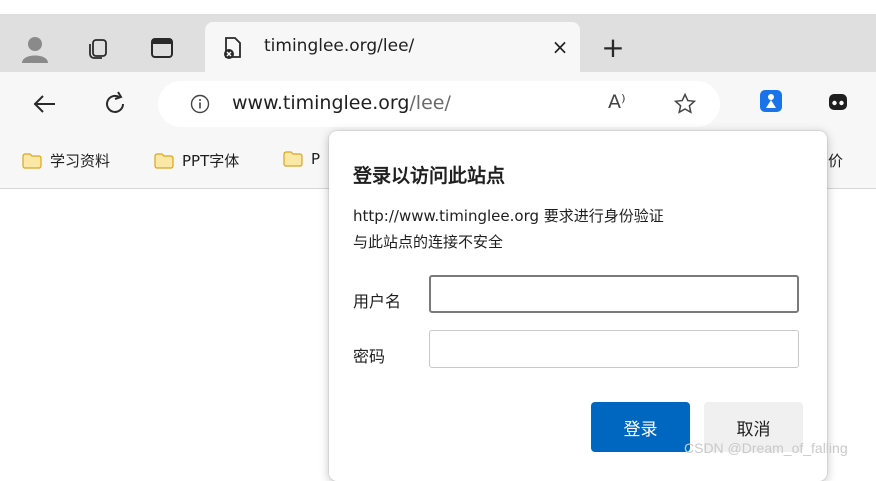  I want to click on vertical-tabs-icon, so click(162, 48).